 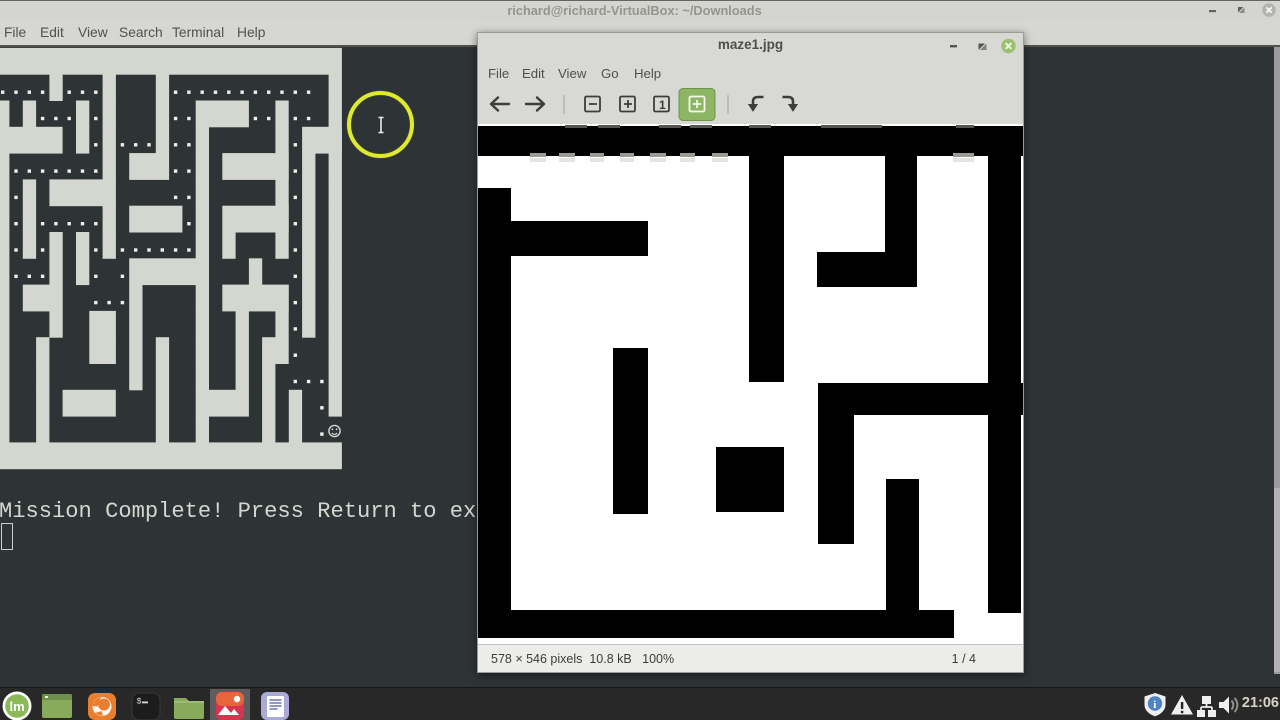 What do you see at coordinates (662, 105) in the screenshot?
I see `svg-text: 1` at bounding box center [662, 105].